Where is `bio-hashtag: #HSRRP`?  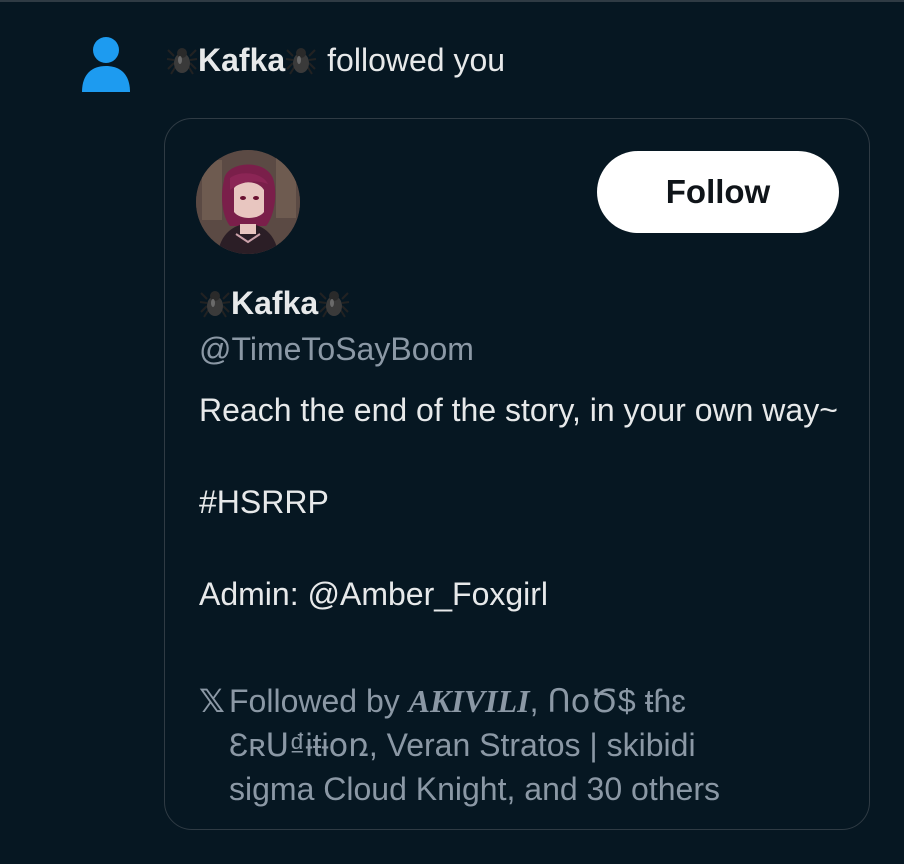 bio-hashtag: #HSRRP is located at coordinates (524, 502).